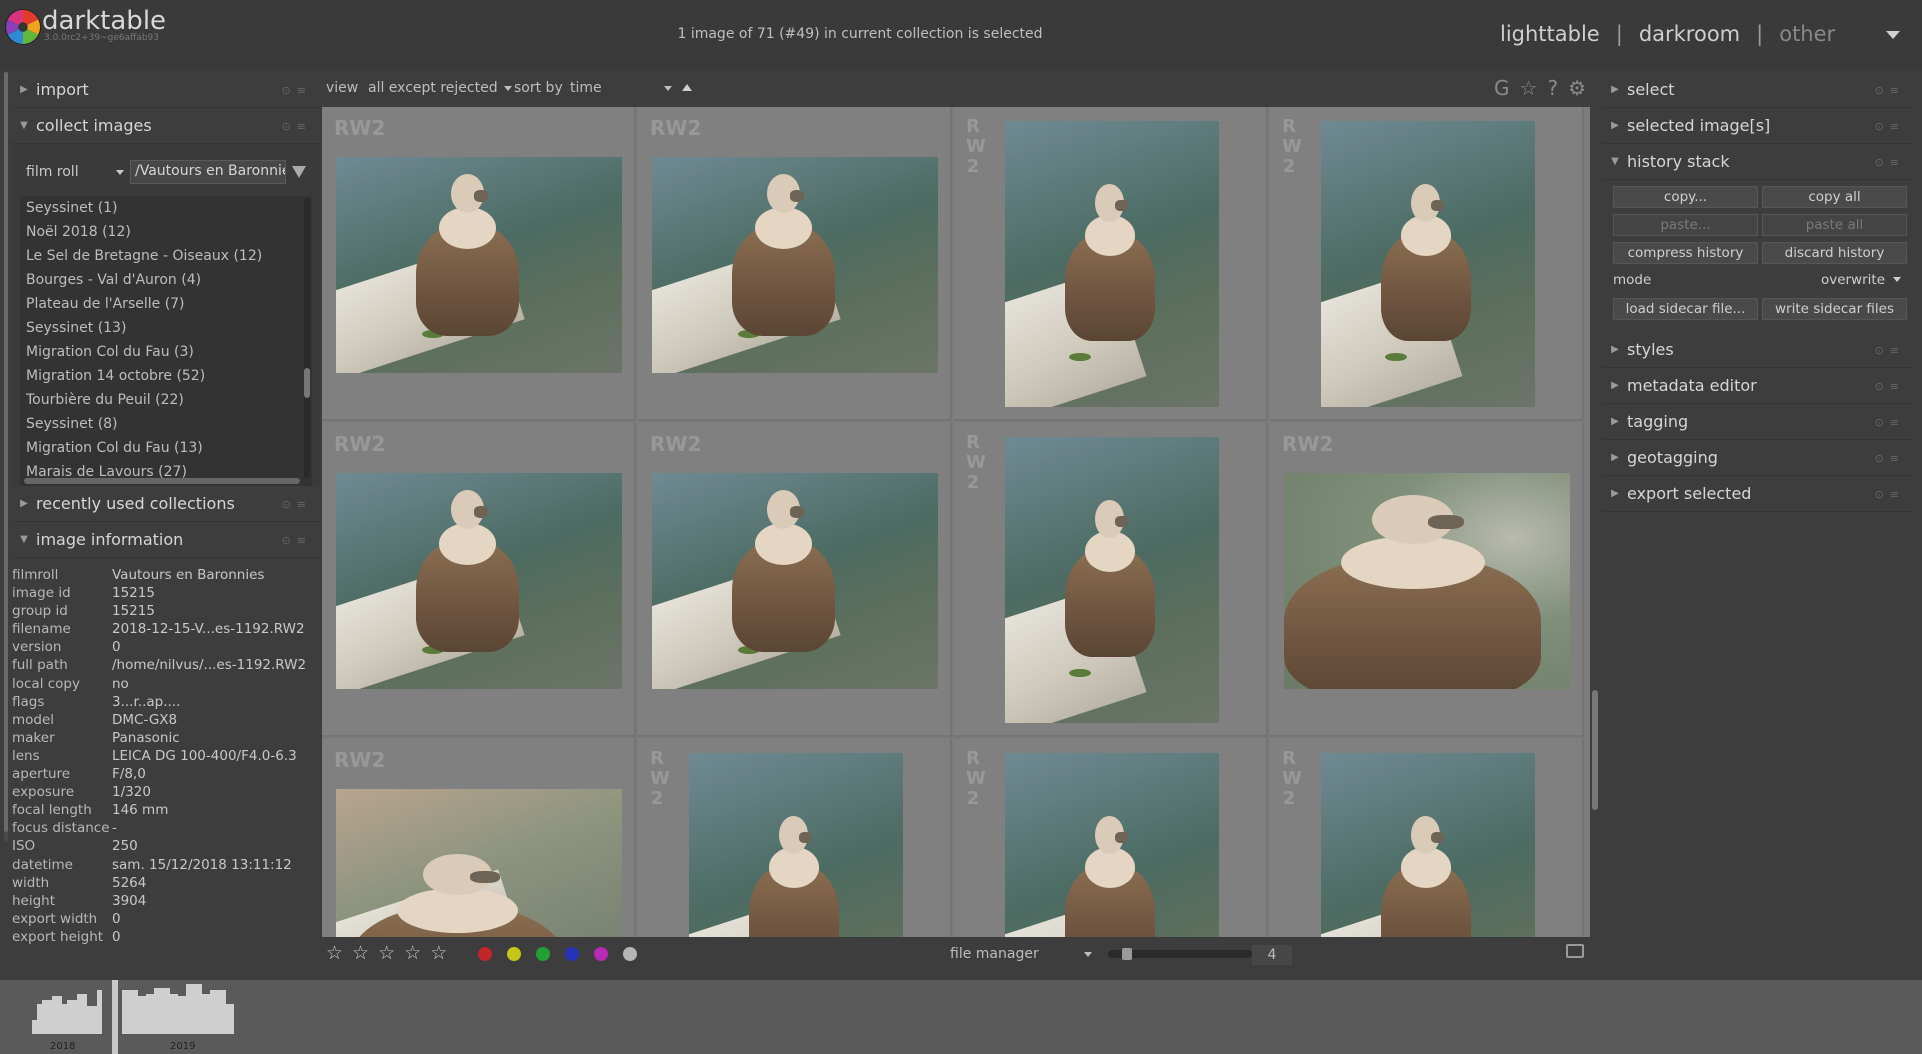 The width and height of the screenshot is (1922, 1054). Describe the element at coordinates (208, 172) in the screenshot. I see `collect-value-input: /Vautours en Baronnies` at that location.